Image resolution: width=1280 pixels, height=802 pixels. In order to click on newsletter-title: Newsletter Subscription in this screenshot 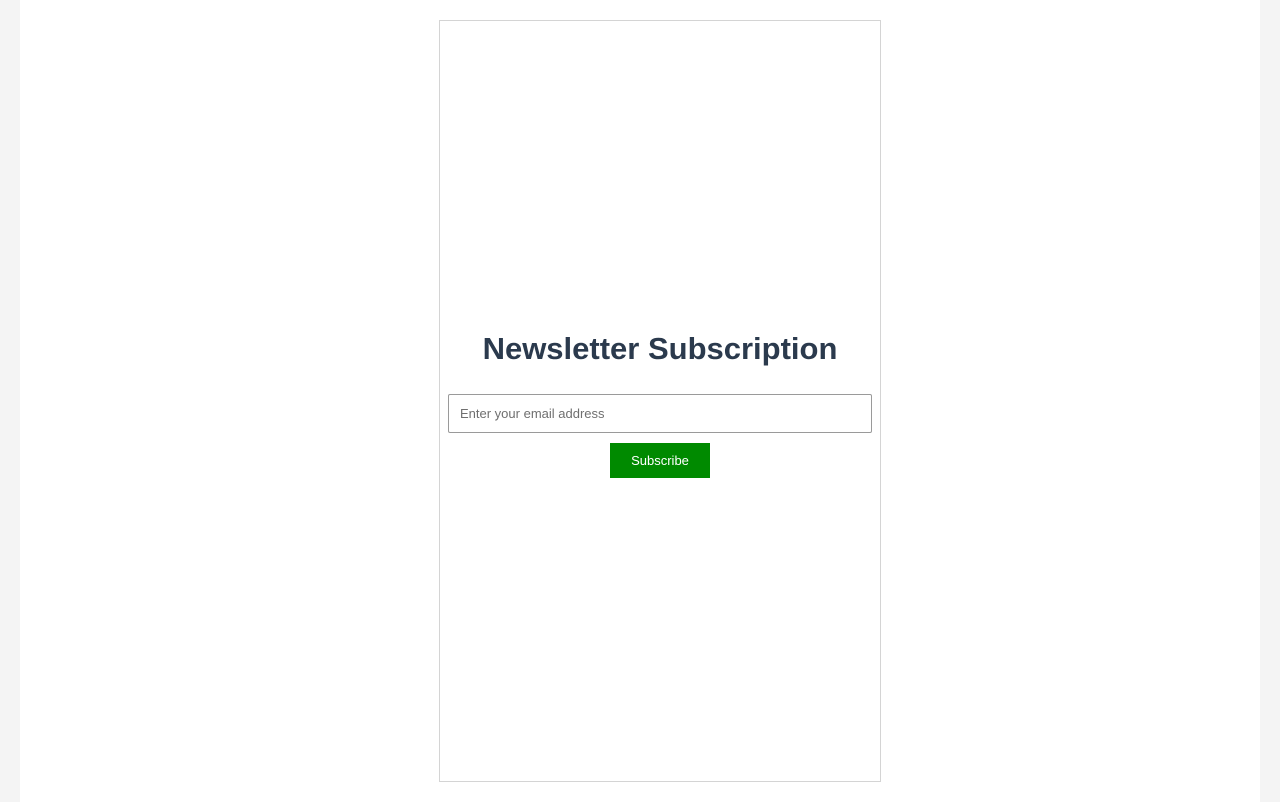, I will do `click(660, 348)`.